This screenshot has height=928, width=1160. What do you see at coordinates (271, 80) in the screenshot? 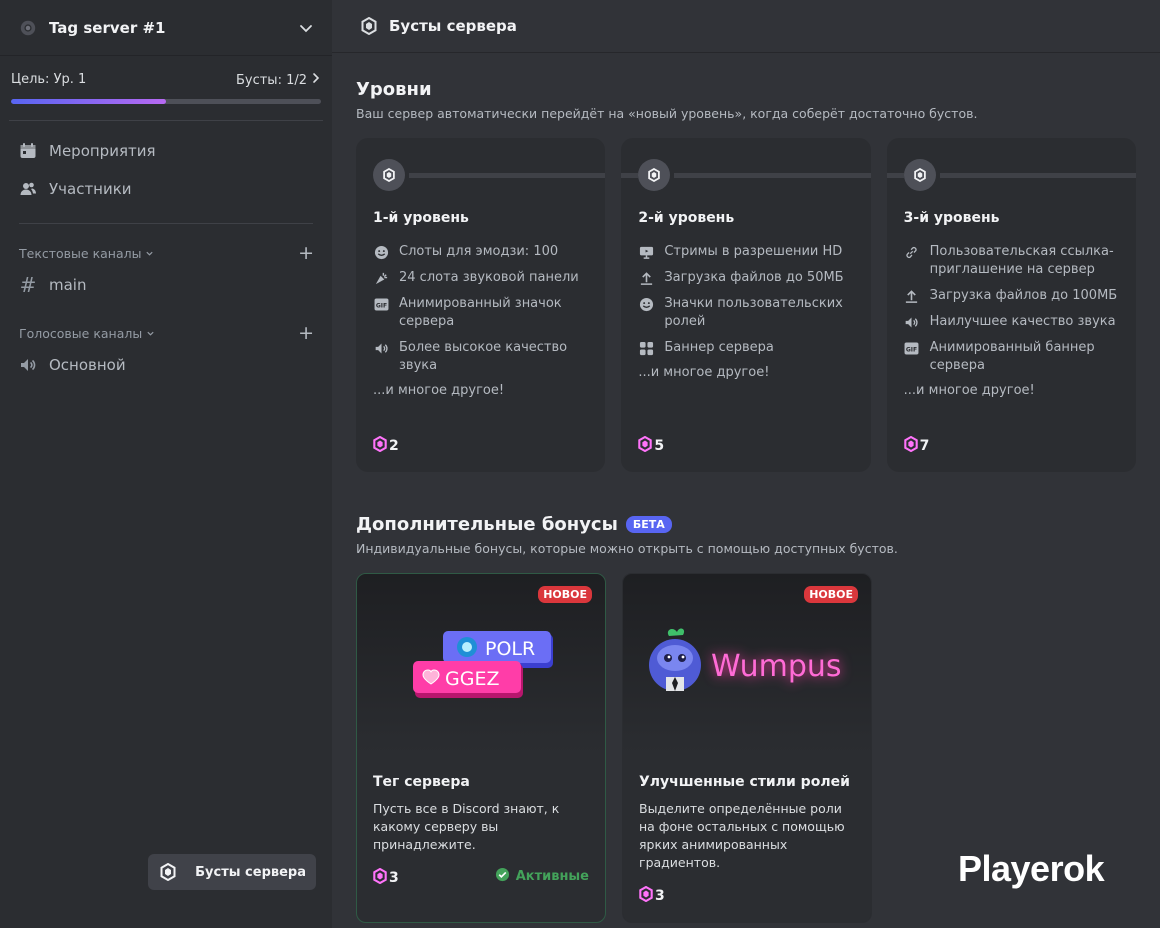
I see `goal-boosts: Бусты: 1/2` at bounding box center [271, 80].